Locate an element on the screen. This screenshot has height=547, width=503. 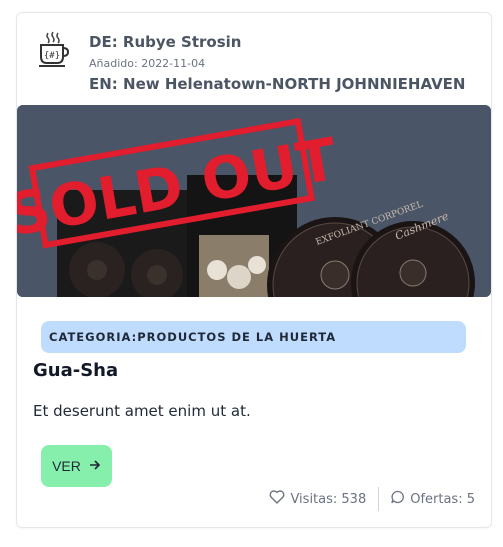
view-button-label: VER is located at coordinates (66, 466).